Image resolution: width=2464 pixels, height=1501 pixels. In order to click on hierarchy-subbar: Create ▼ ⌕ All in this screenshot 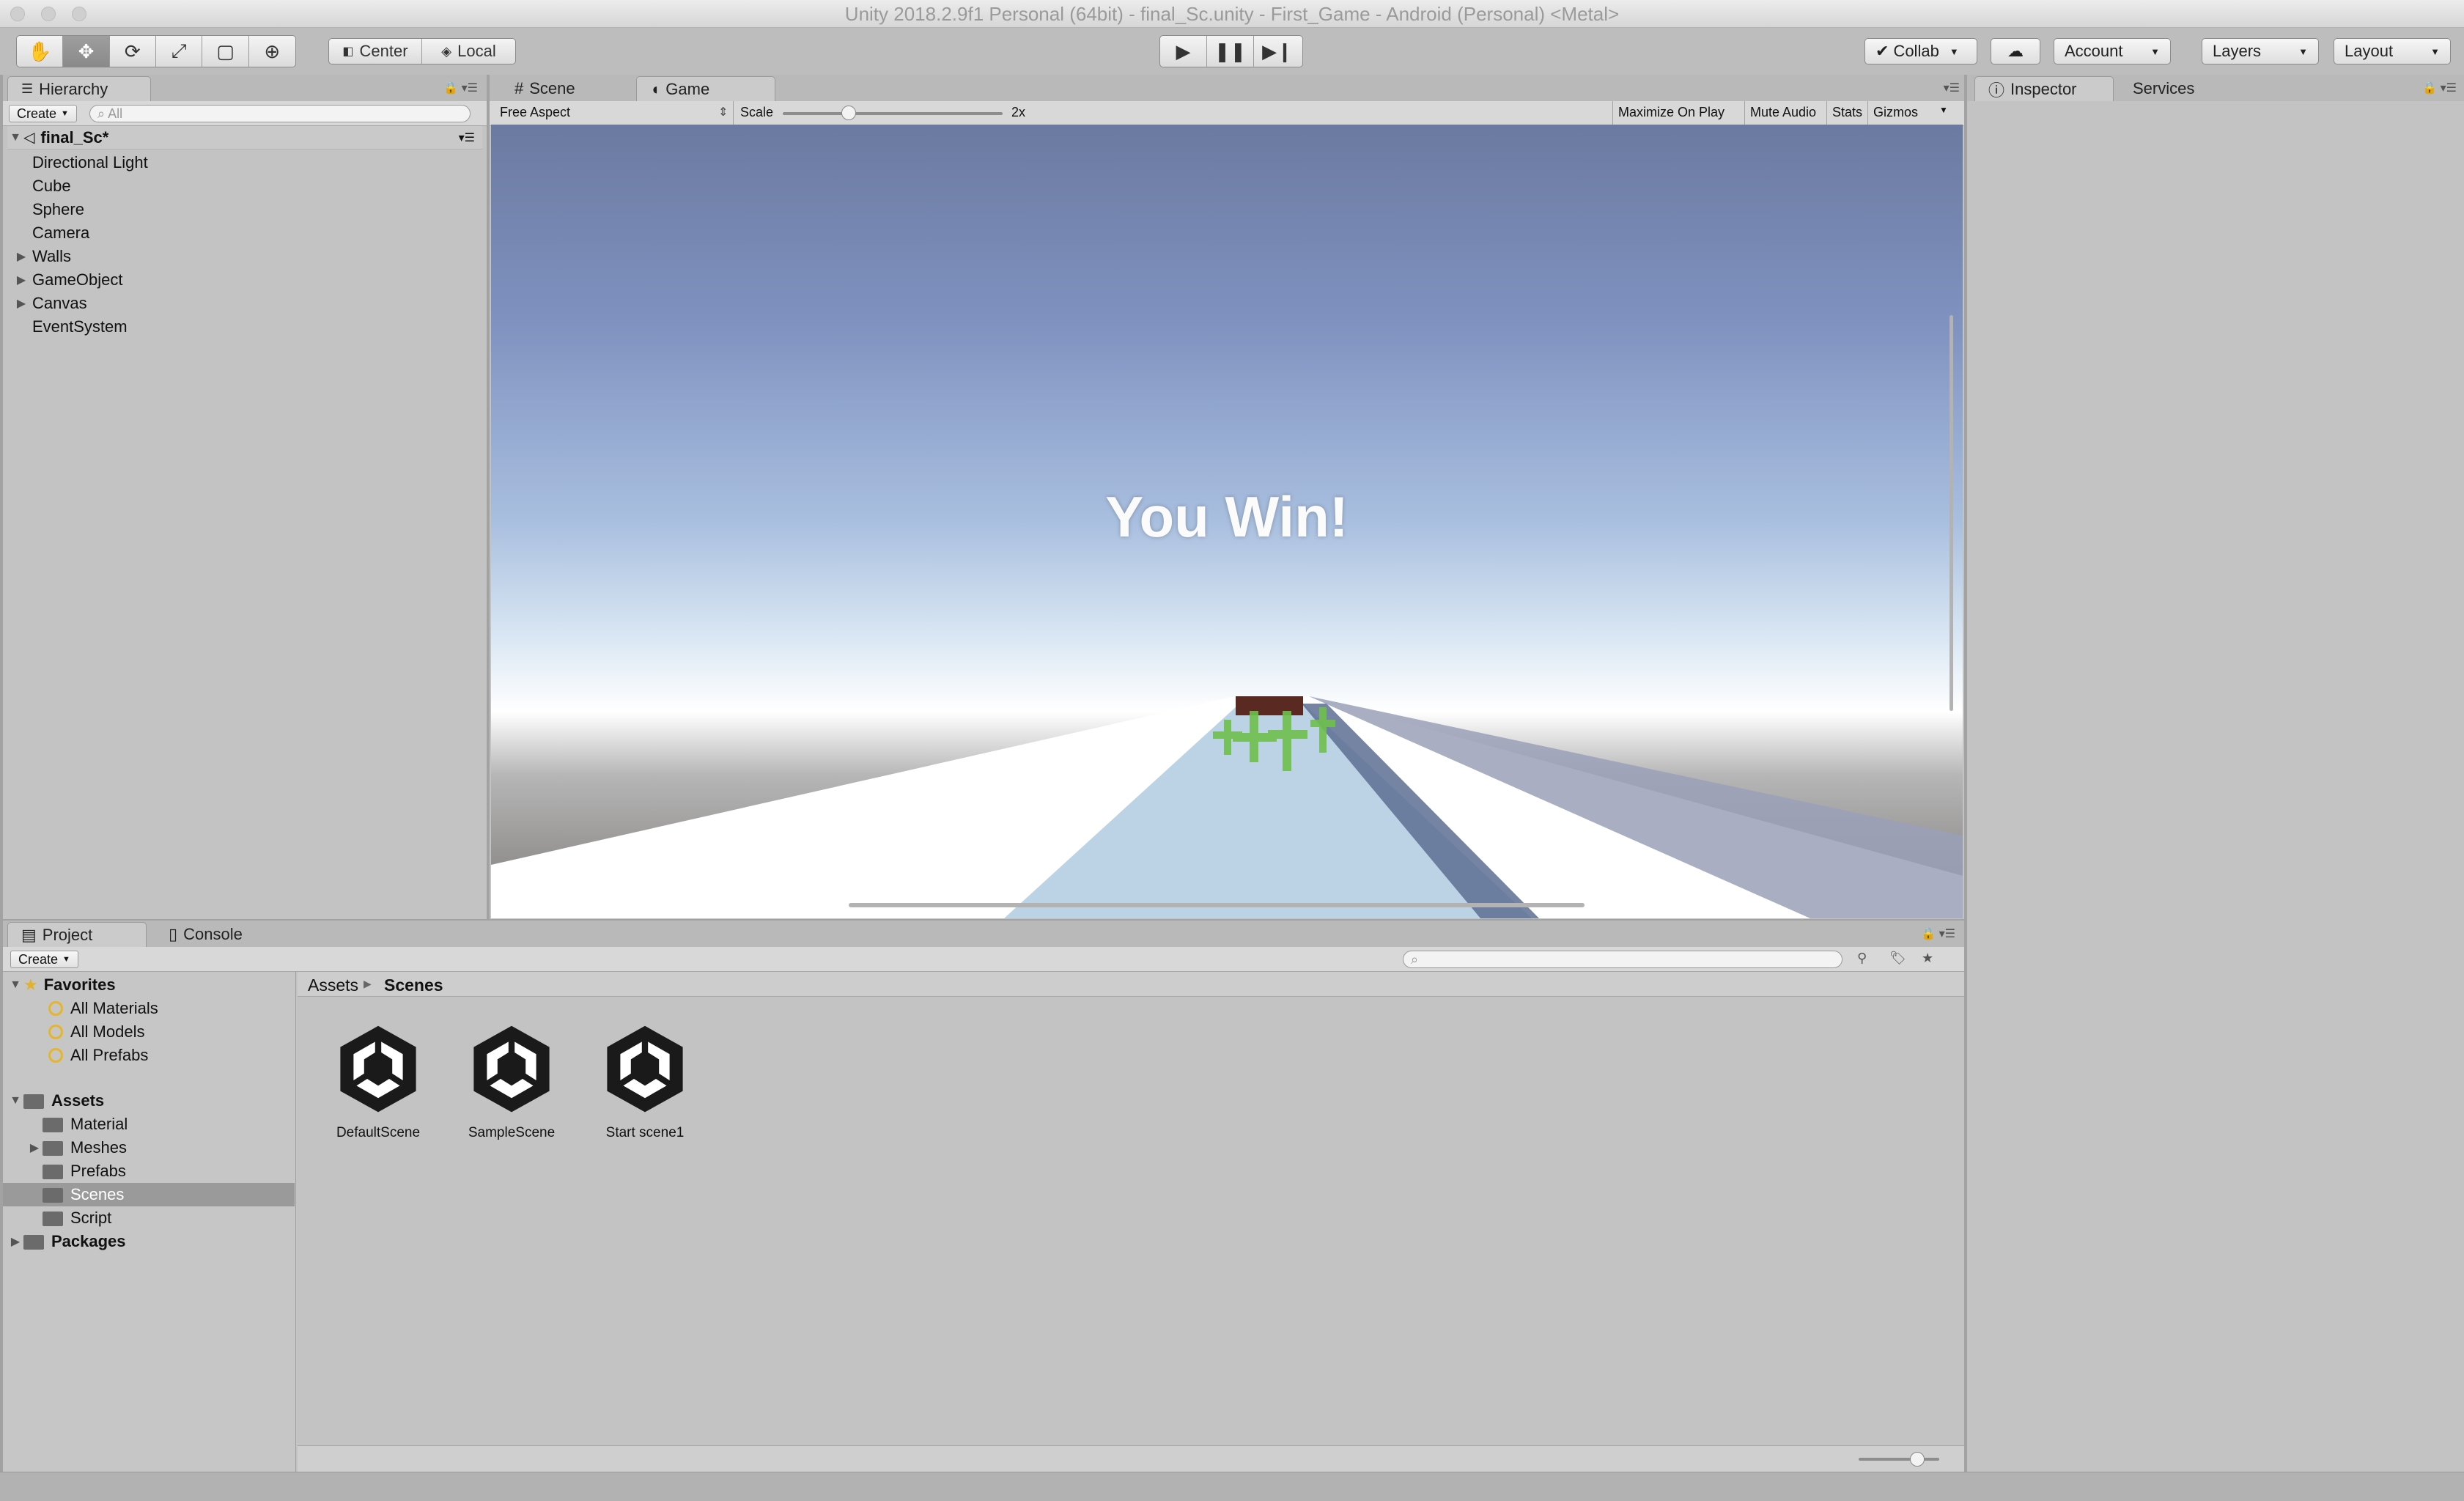, I will do `click(245, 113)`.